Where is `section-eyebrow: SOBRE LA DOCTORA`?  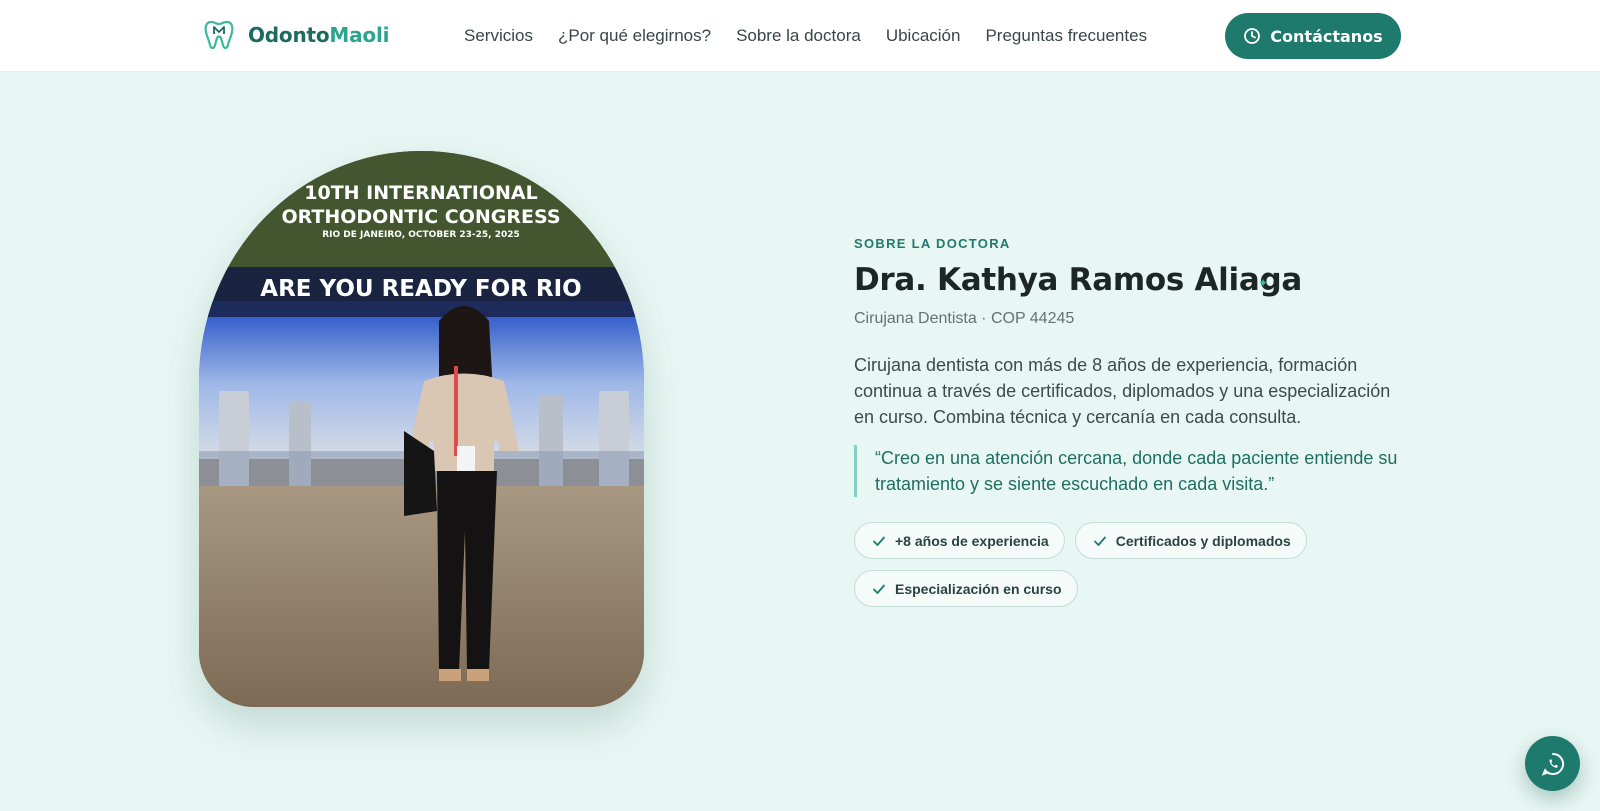
section-eyebrow: SOBRE LA DOCTORA is located at coordinates (932, 243).